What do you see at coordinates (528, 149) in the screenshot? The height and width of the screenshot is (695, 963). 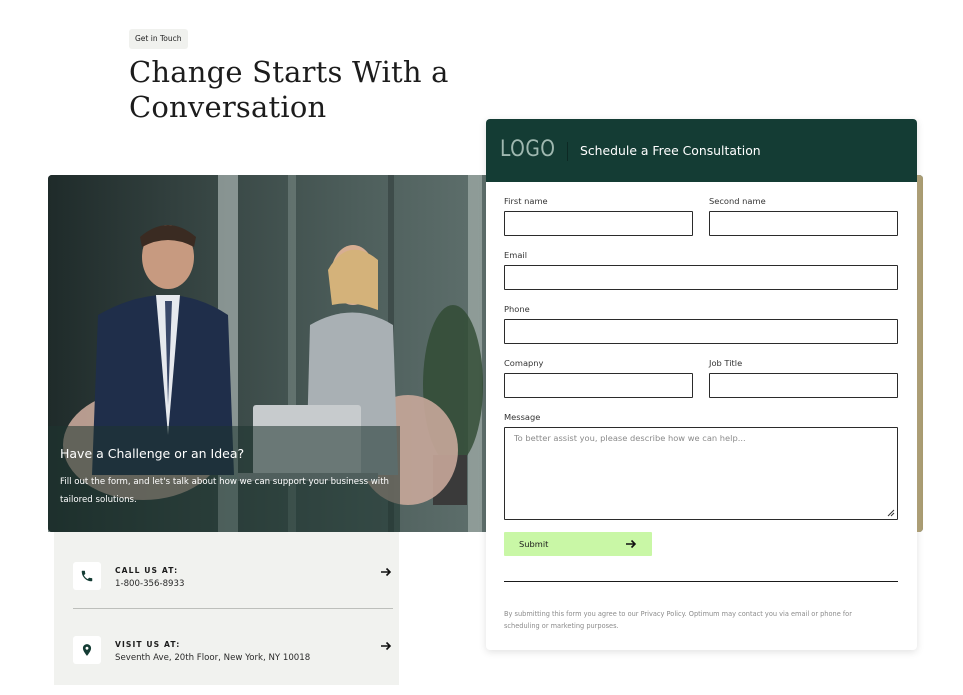 I see `logo: LOGO` at bounding box center [528, 149].